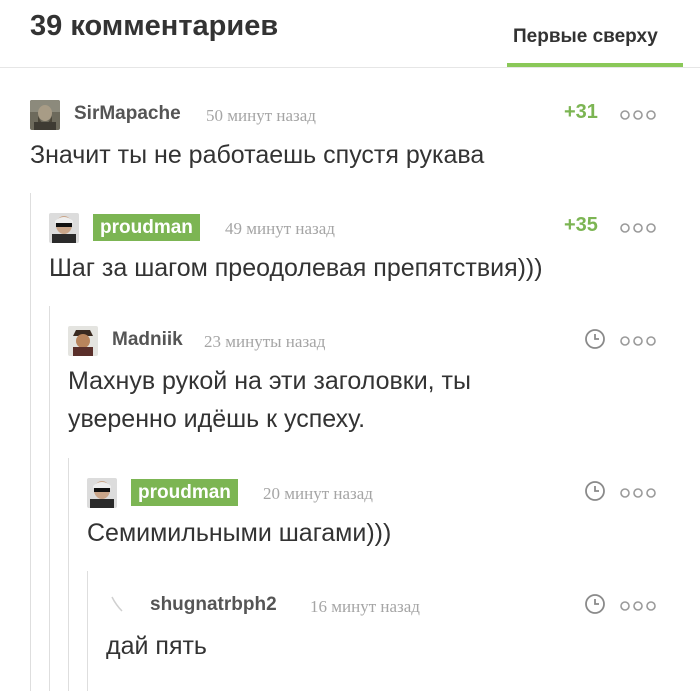  What do you see at coordinates (350, 67) in the screenshot?
I see `header-divider` at bounding box center [350, 67].